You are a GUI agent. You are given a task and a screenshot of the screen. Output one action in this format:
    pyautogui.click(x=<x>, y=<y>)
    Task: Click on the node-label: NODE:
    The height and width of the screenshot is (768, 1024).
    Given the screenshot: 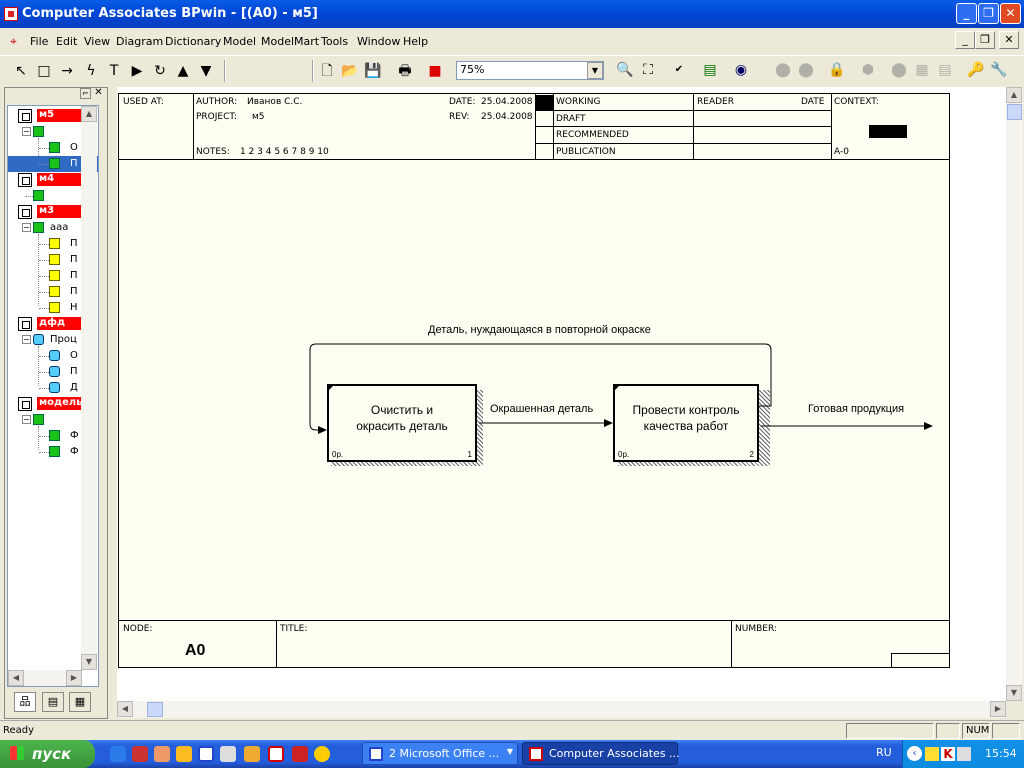 What is the action you would take?
    pyautogui.click(x=138, y=629)
    